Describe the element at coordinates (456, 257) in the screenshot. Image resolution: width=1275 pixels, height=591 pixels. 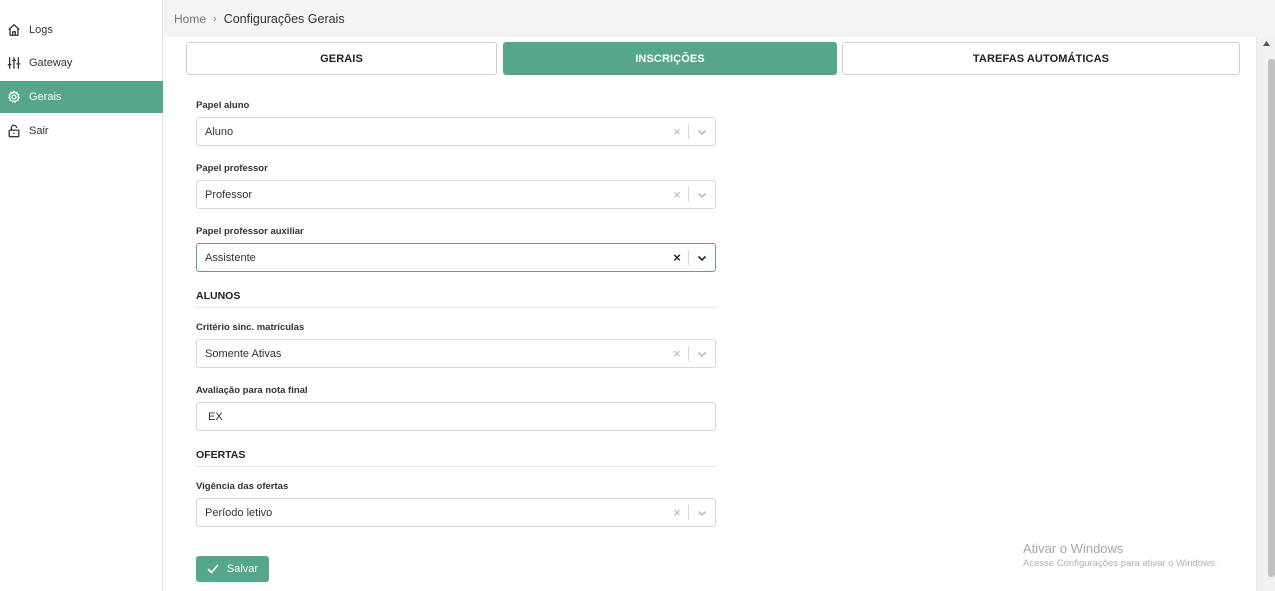
I see `papel-professor-auxiliar-select: Assistente ×` at that location.